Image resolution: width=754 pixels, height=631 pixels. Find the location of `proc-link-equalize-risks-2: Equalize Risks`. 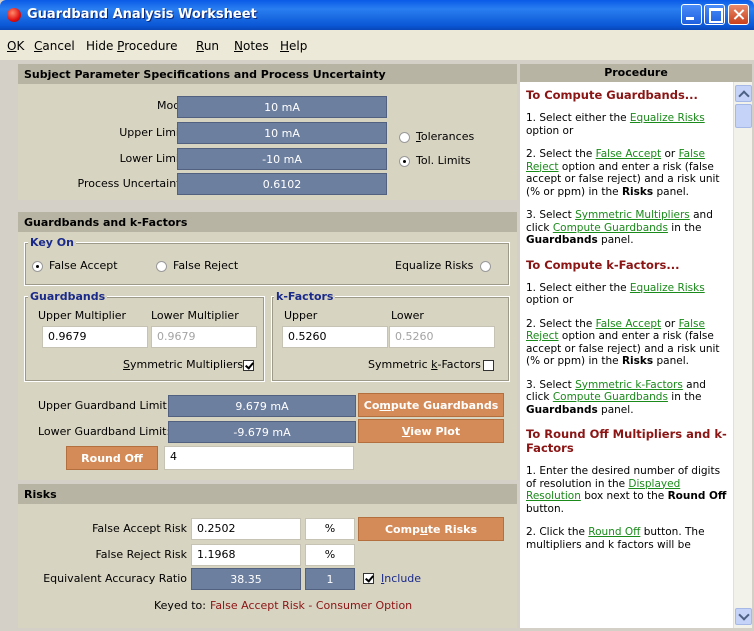

proc-link-equalize-risks-2: Equalize Risks is located at coordinates (667, 288).